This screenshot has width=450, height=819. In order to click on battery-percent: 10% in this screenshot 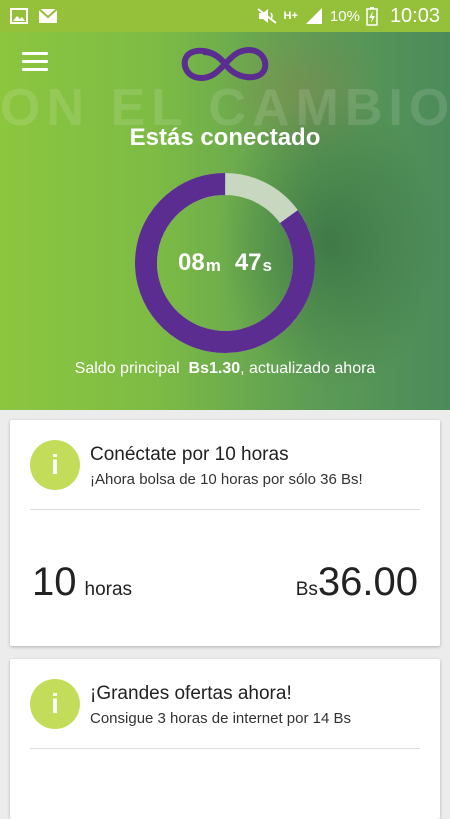, I will do `click(344, 16)`.